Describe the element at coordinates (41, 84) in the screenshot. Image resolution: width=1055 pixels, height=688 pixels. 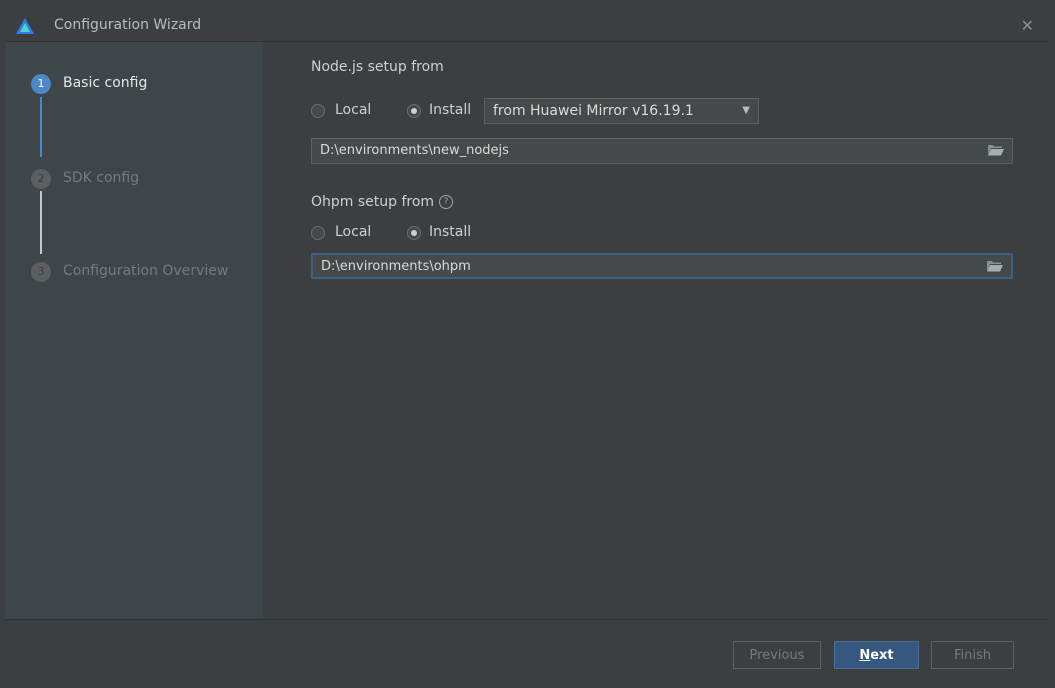
I see `step-number: 1` at that location.